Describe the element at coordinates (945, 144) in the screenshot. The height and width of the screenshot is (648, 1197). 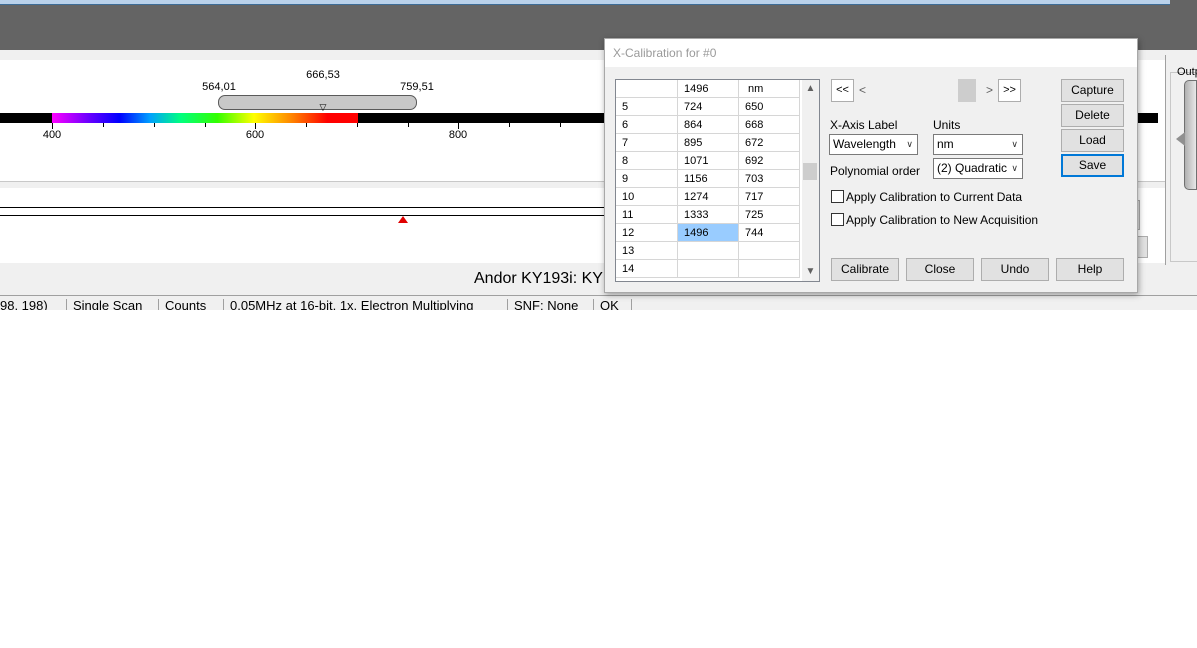
I see `units-value: nm` at that location.